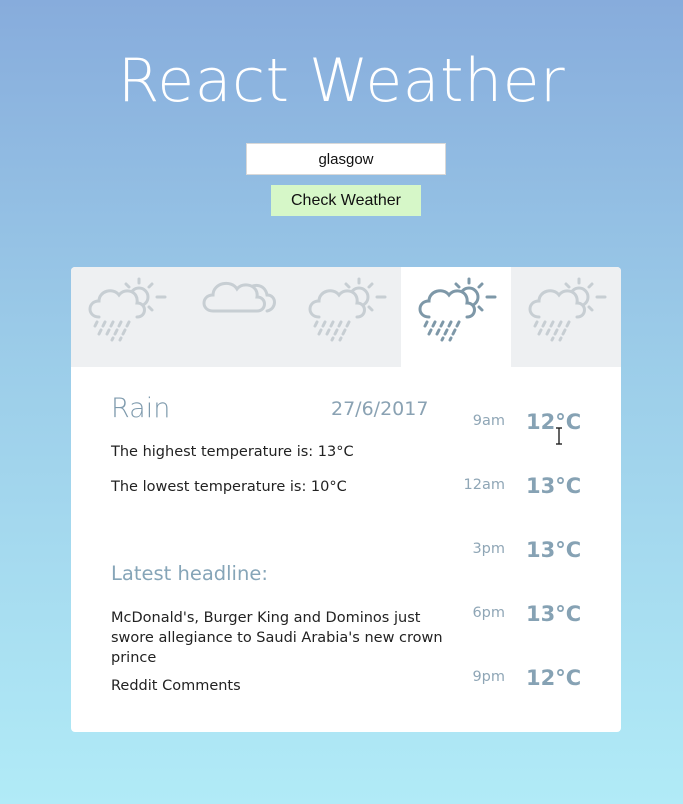 This screenshot has height=804, width=683. I want to click on hour-time: 6pm, so click(488, 613).